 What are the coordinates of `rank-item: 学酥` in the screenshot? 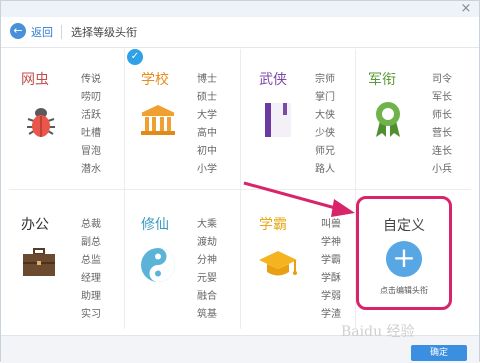 It's located at (331, 279).